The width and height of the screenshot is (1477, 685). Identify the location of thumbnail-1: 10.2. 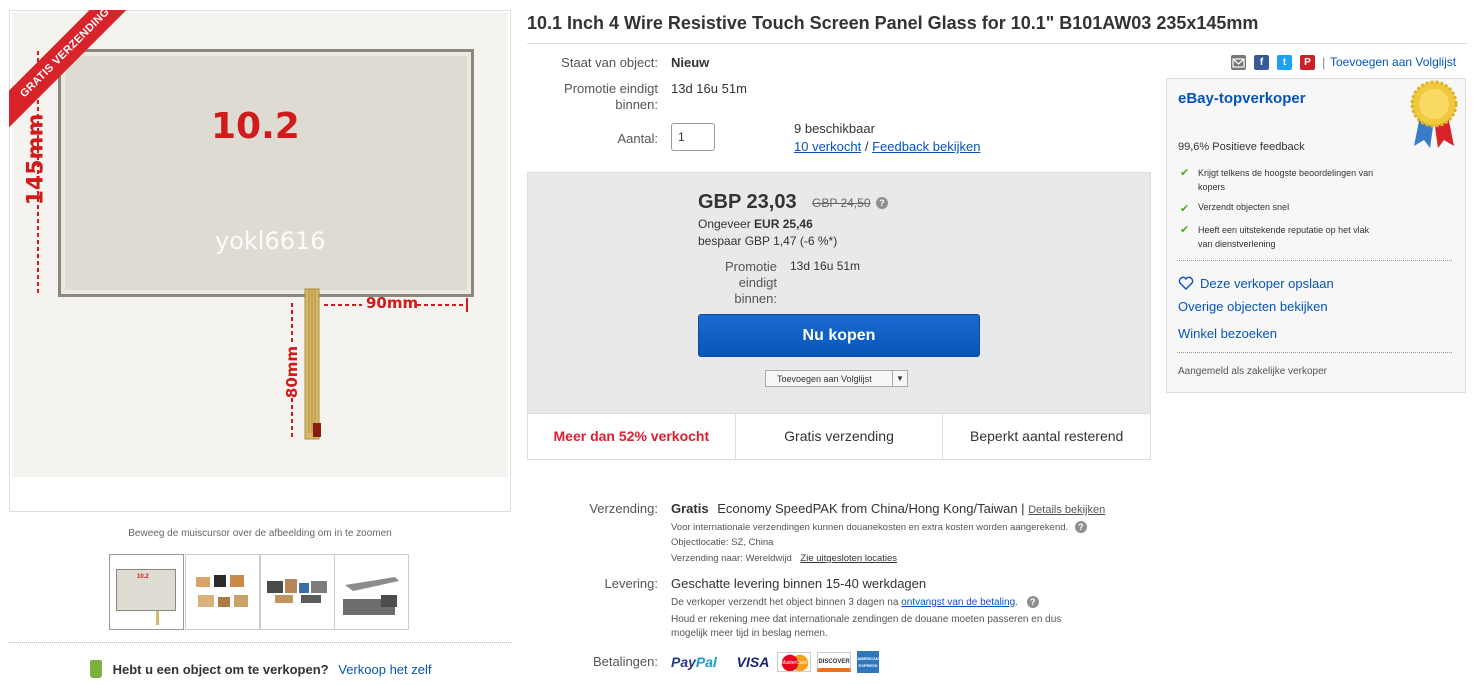
(146, 592).